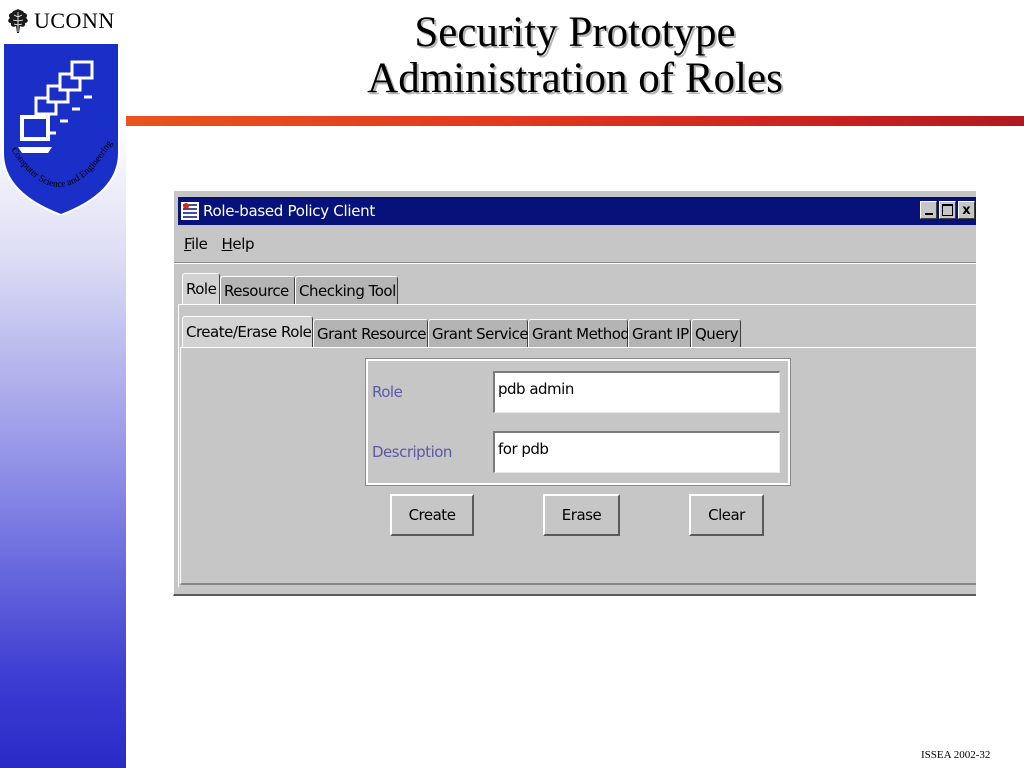  What do you see at coordinates (346, 290) in the screenshot?
I see `tab-checking-tool: Checking Tool` at bounding box center [346, 290].